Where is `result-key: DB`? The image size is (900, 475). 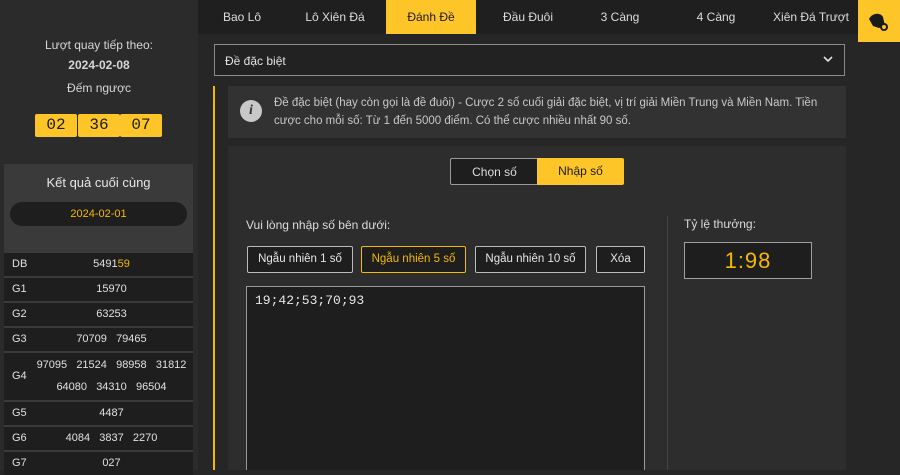
result-key: DB is located at coordinates (20, 264).